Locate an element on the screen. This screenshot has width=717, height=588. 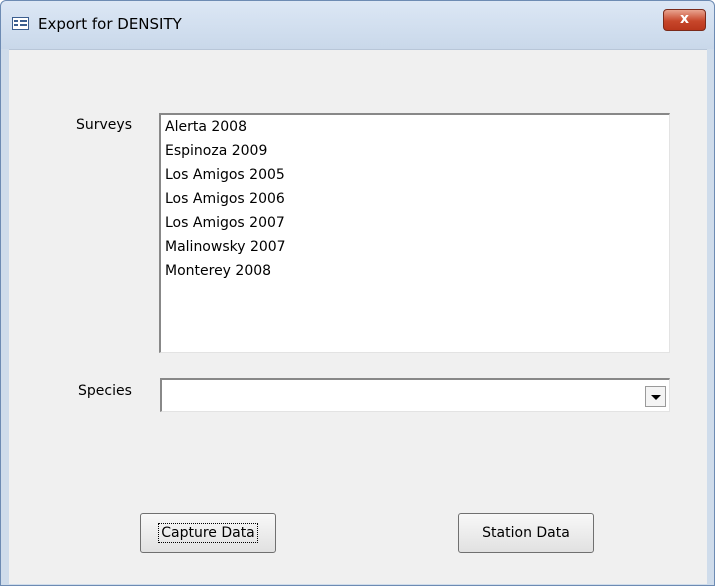
list-item: Malinowsky 2007 is located at coordinates (415, 247).